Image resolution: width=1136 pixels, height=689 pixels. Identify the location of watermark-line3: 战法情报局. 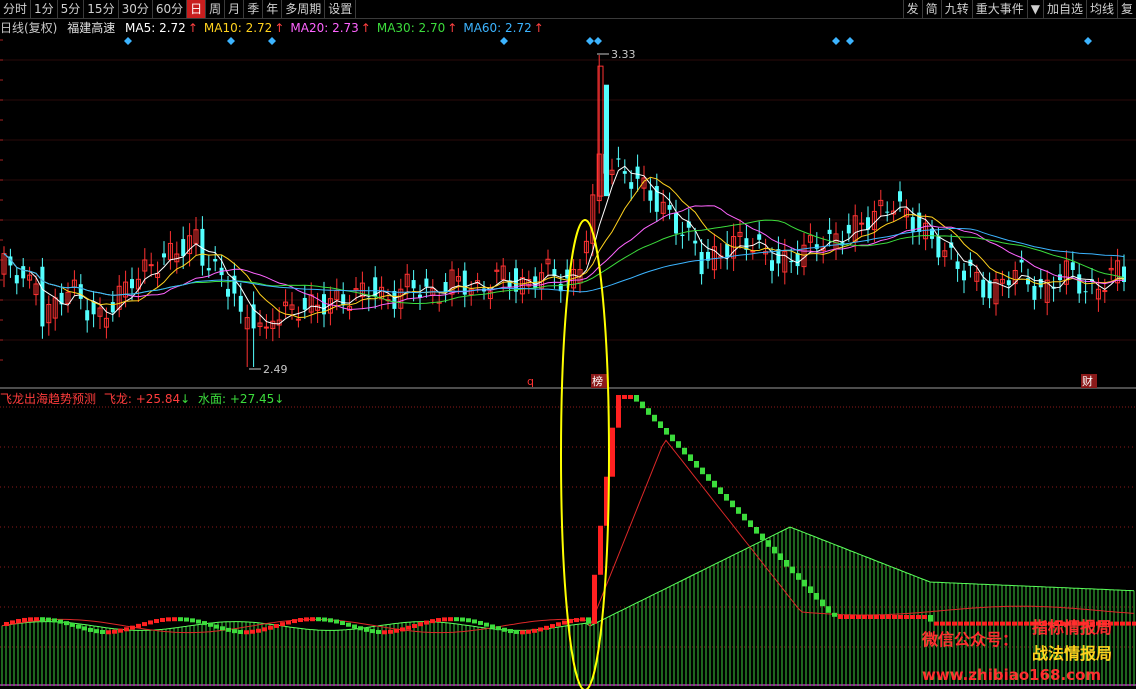
(1072, 653).